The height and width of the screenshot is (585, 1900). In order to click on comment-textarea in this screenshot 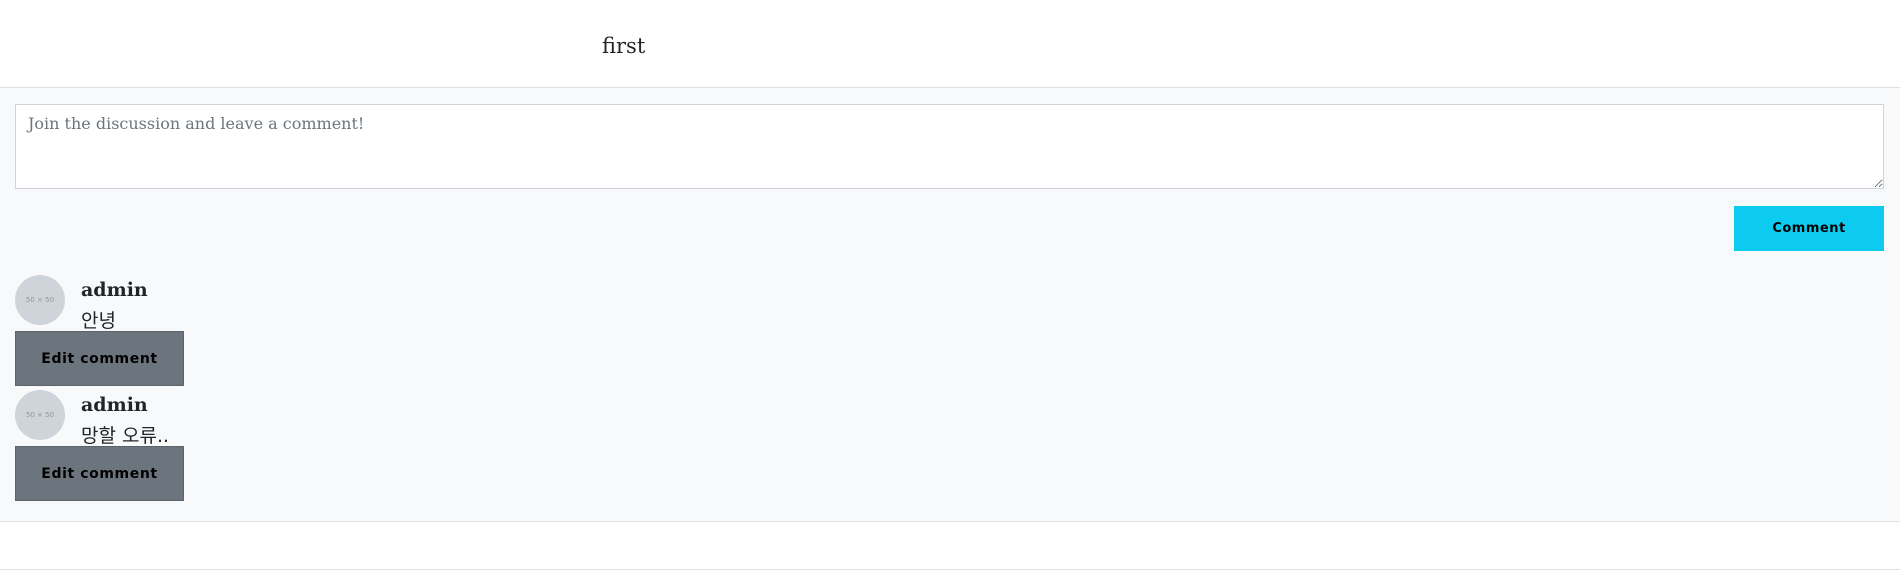, I will do `click(949, 146)`.